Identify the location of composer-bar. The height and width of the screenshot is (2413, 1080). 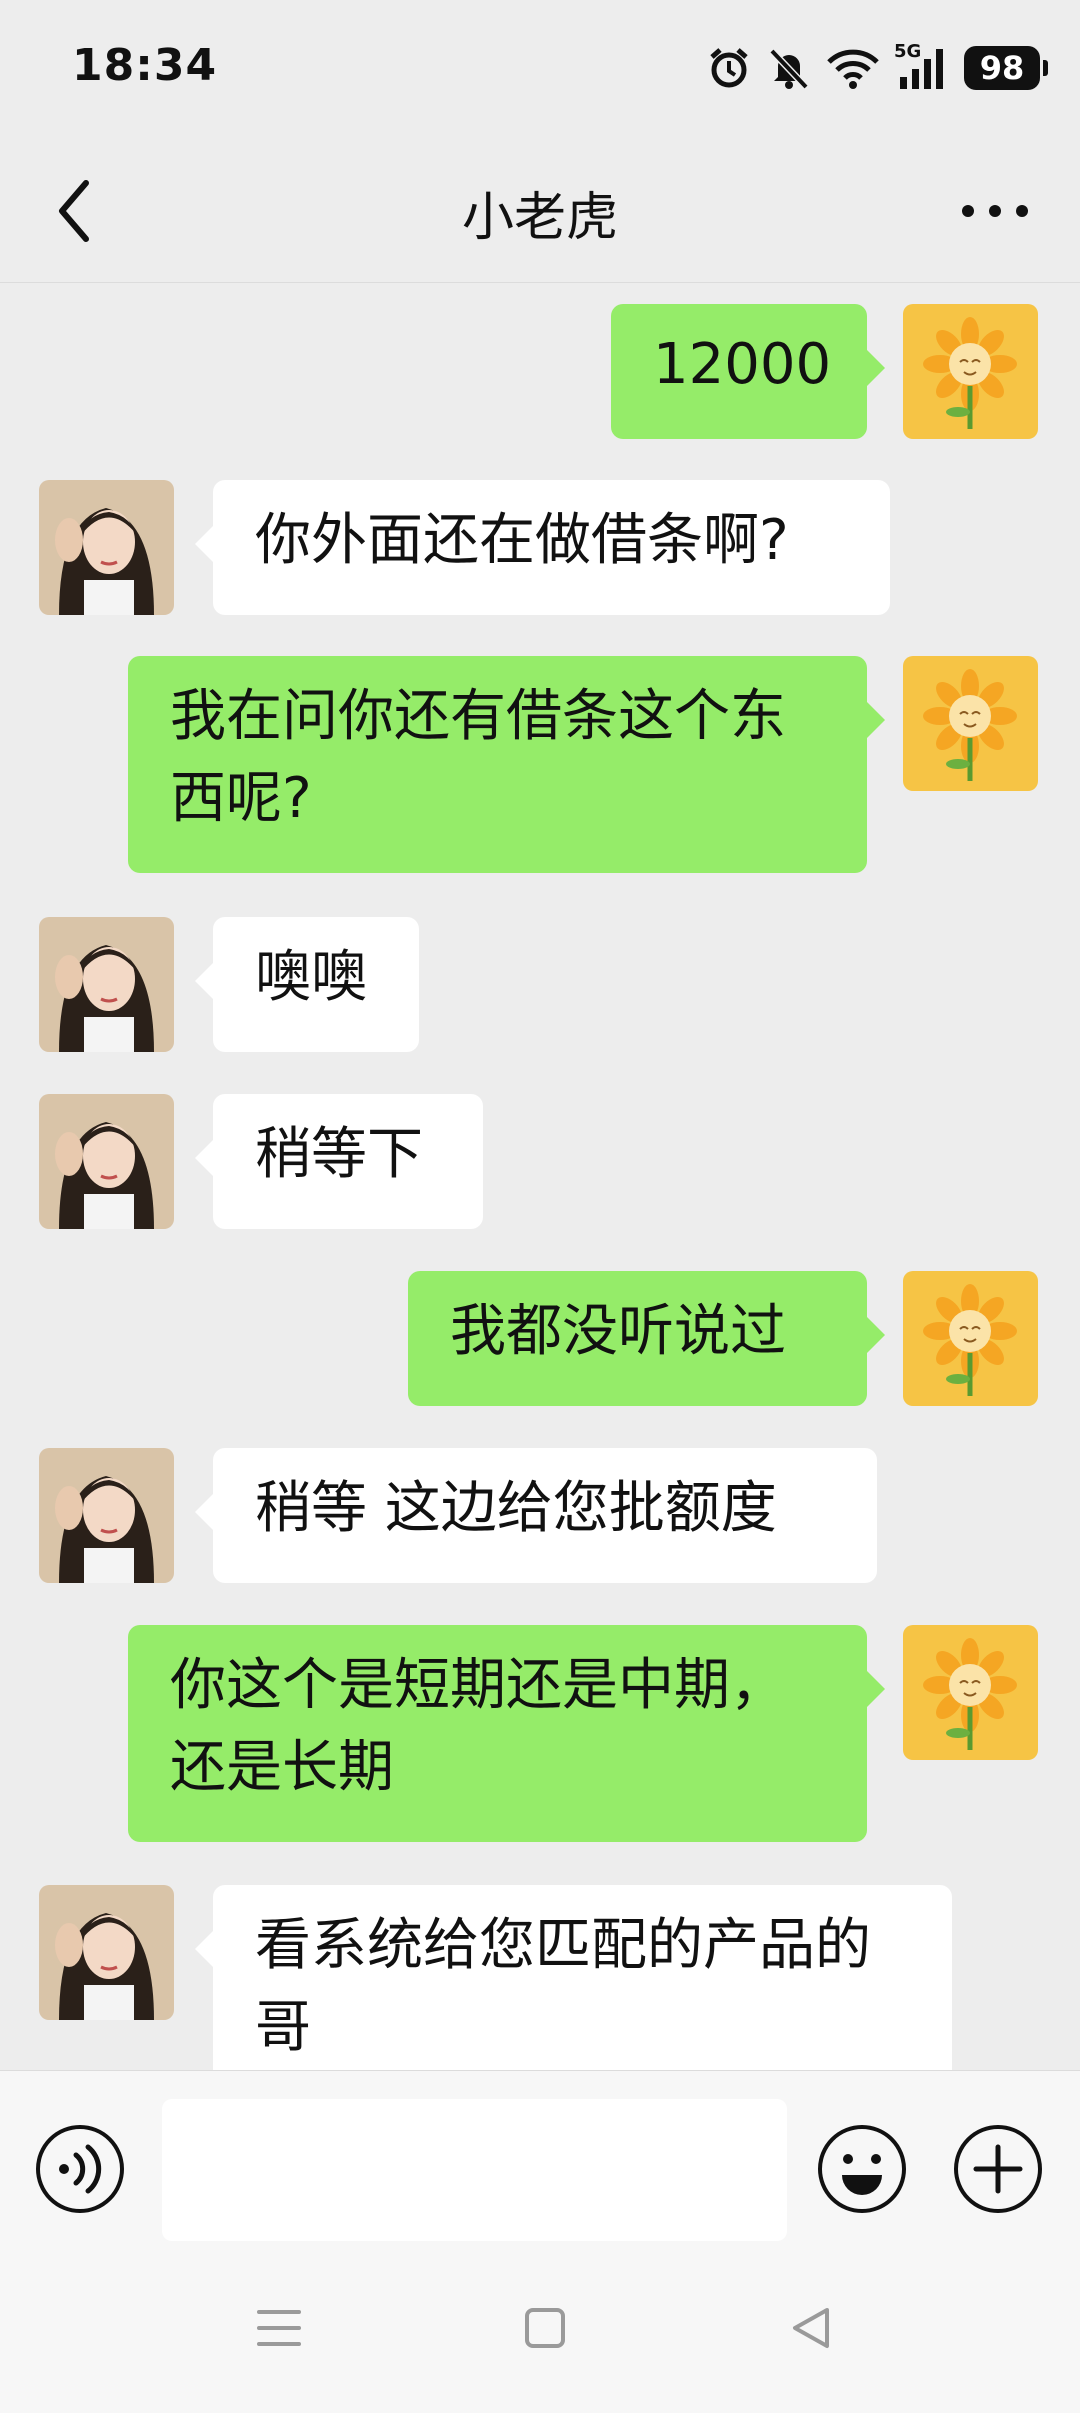
(540, 2241).